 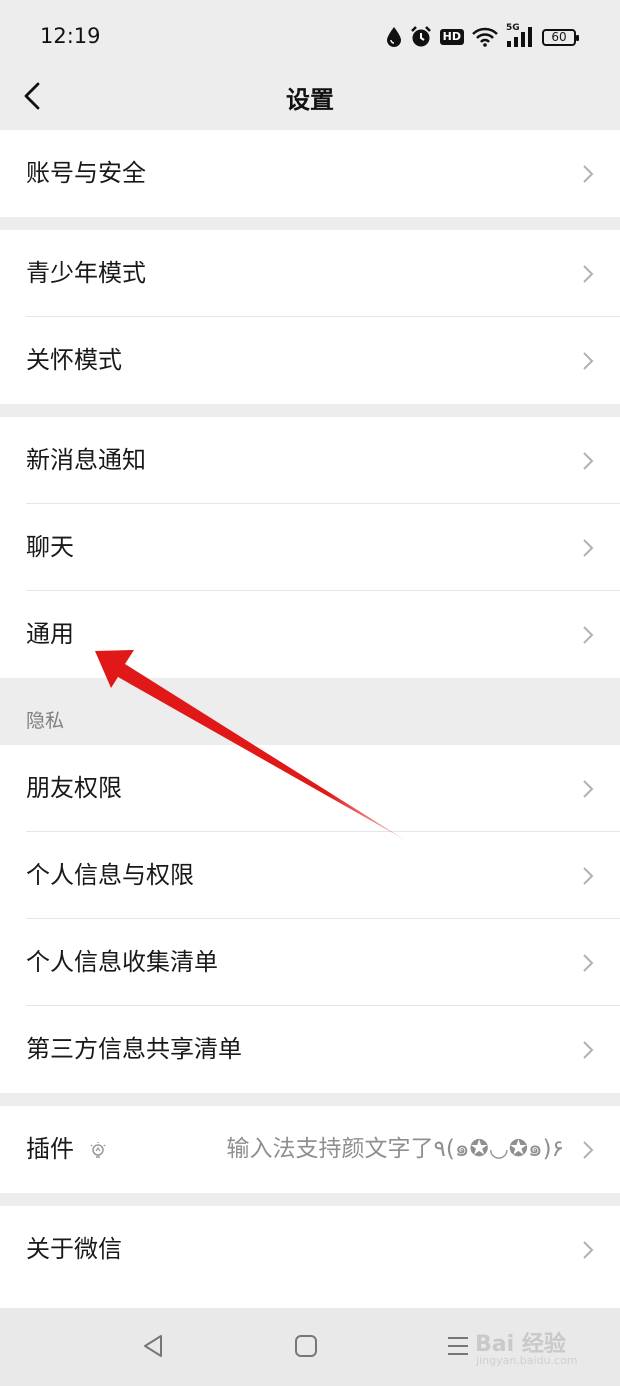 What do you see at coordinates (421, 37) in the screenshot?
I see `alarm-icon` at bounding box center [421, 37].